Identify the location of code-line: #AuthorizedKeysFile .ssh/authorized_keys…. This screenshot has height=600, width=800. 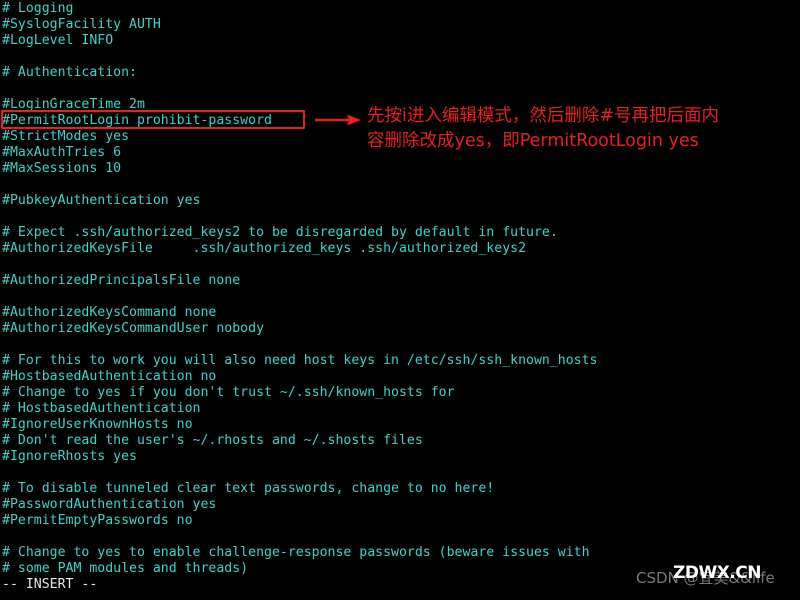
(264, 248).